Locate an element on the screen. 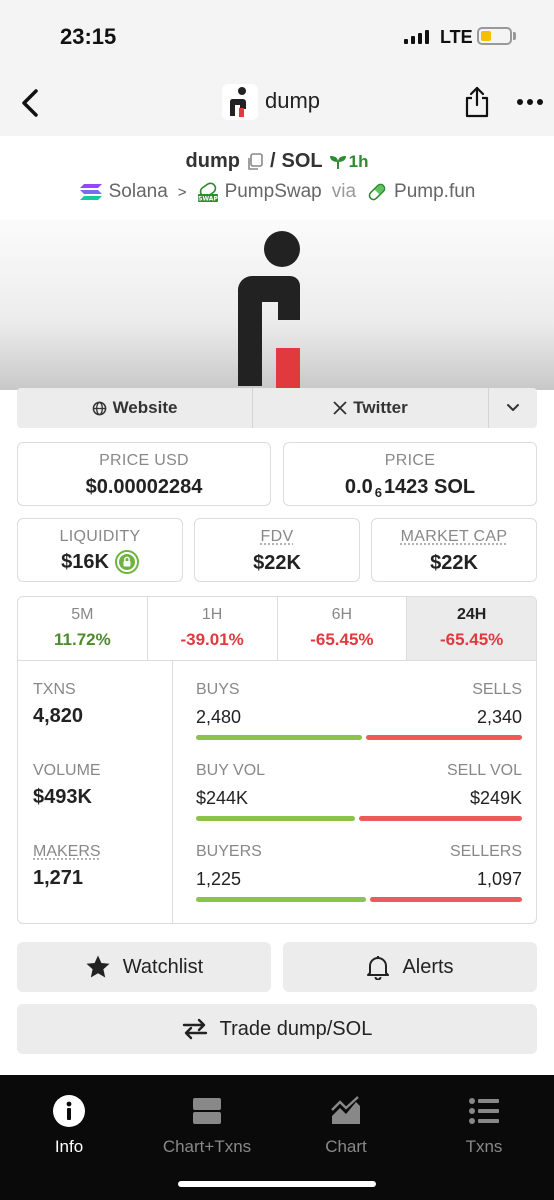 Image resolution: width=554 pixels, height=1200 pixels. sell-vol-value: $249K is located at coordinates (495, 798).